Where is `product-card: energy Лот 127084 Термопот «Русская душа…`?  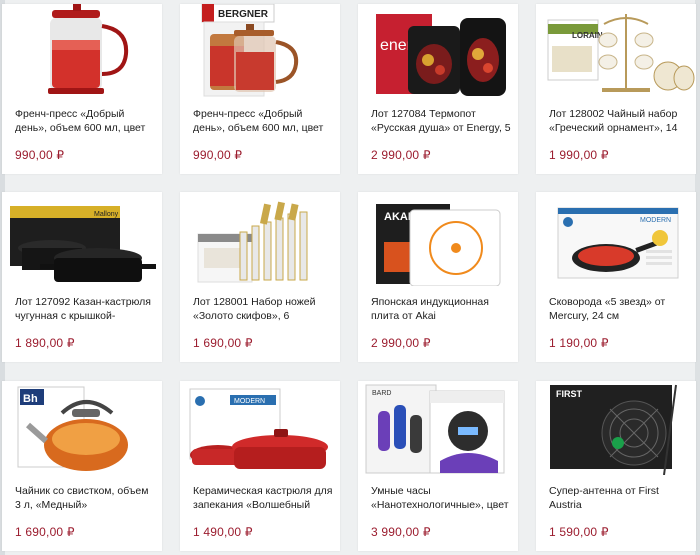
product-card: energy Лот 127084 Термопот «Русская душа… is located at coordinates (438, 89).